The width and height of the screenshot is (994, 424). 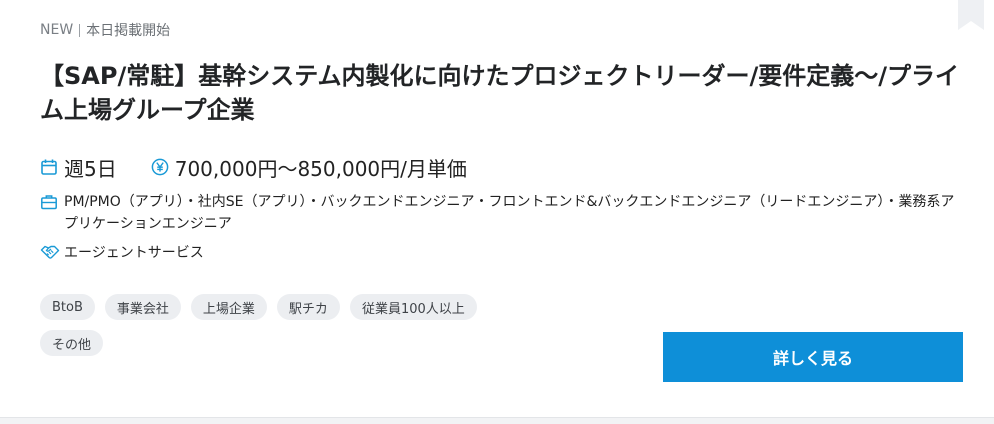 What do you see at coordinates (90, 168) in the screenshot?
I see `work-days-text: 週5日` at bounding box center [90, 168].